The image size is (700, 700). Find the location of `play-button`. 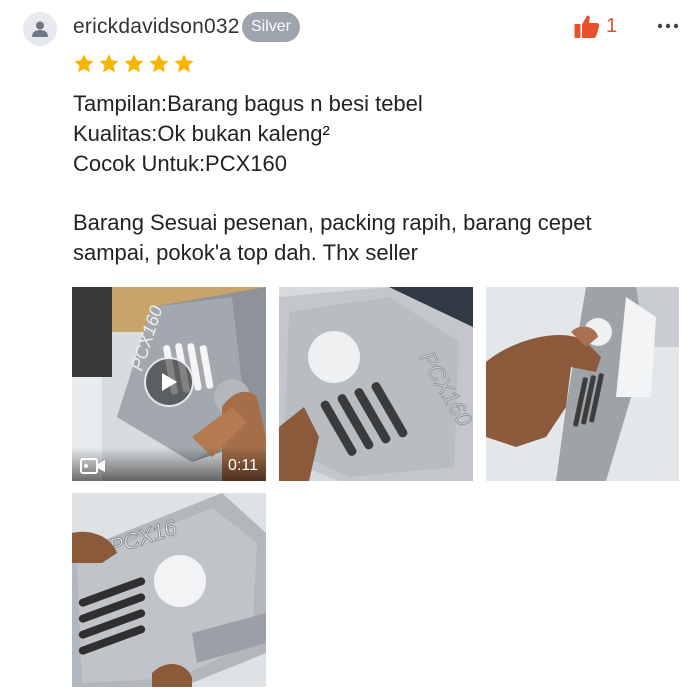

play-button is located at coordinates (169, 382).